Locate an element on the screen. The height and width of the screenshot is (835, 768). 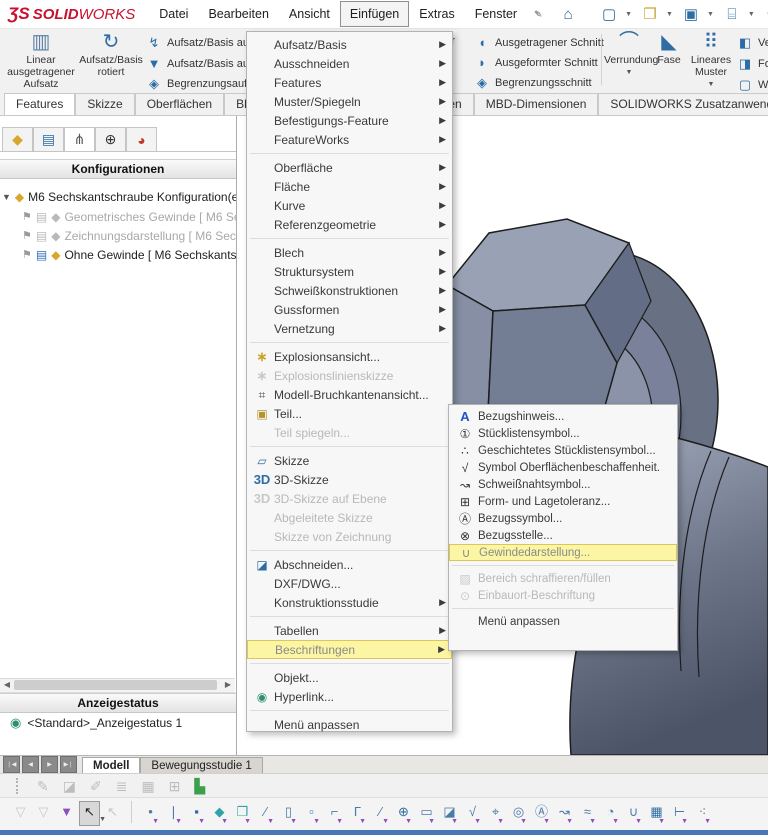
filter-button: ❘ ▼ ▼ is located at coordinates (173, 813).